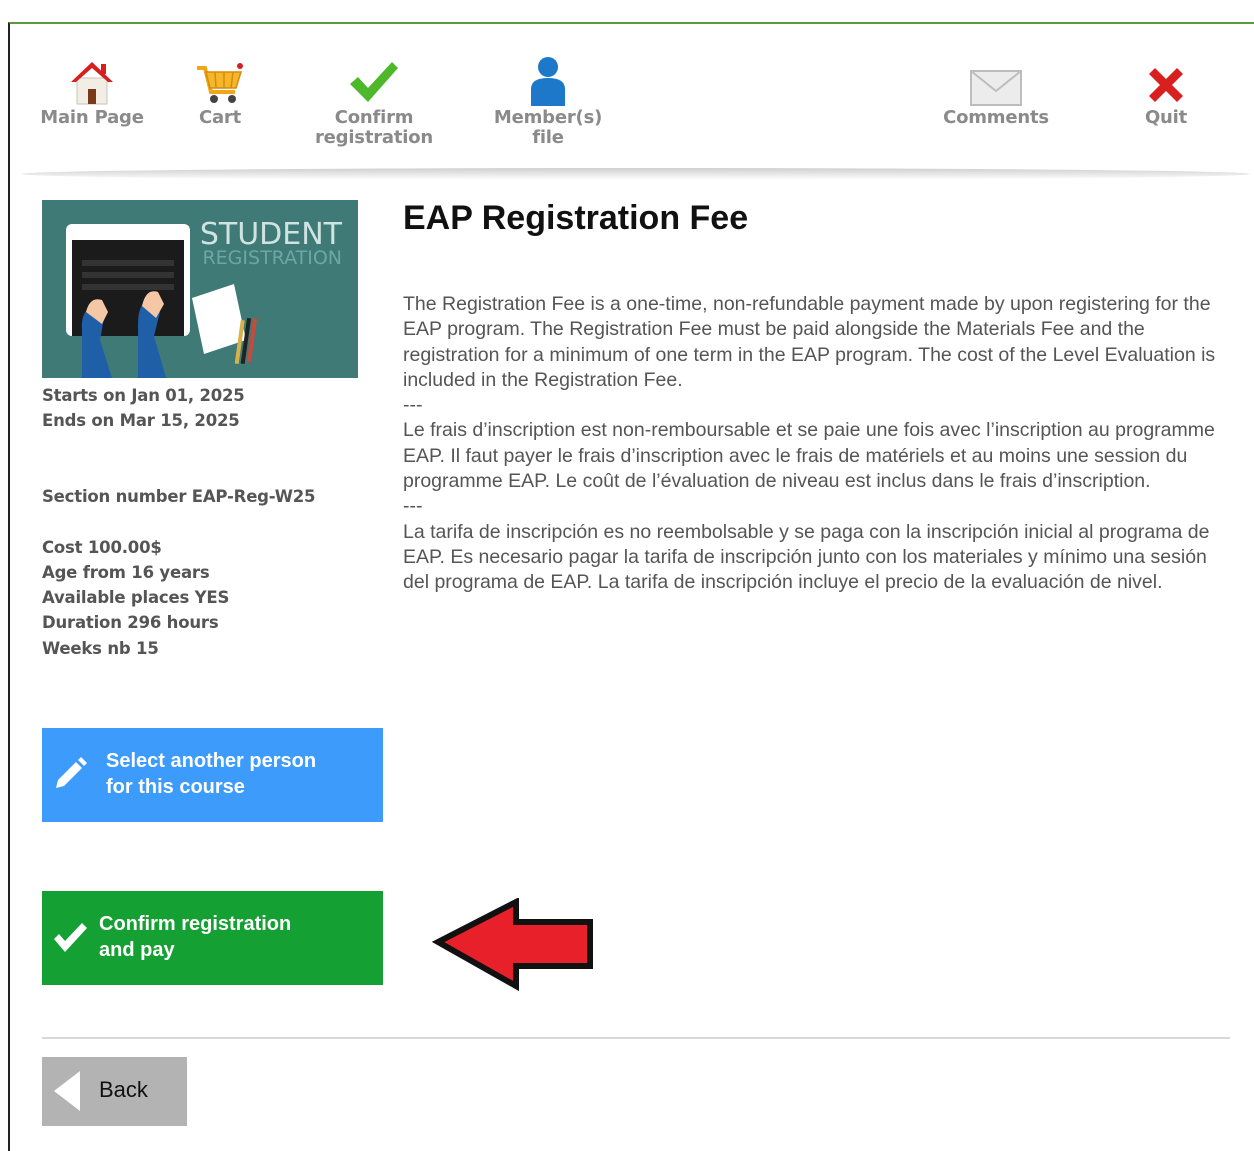 This screenshot has height=1151, width=1254. I want to click on cart-label: Cart, so click(220, 117).